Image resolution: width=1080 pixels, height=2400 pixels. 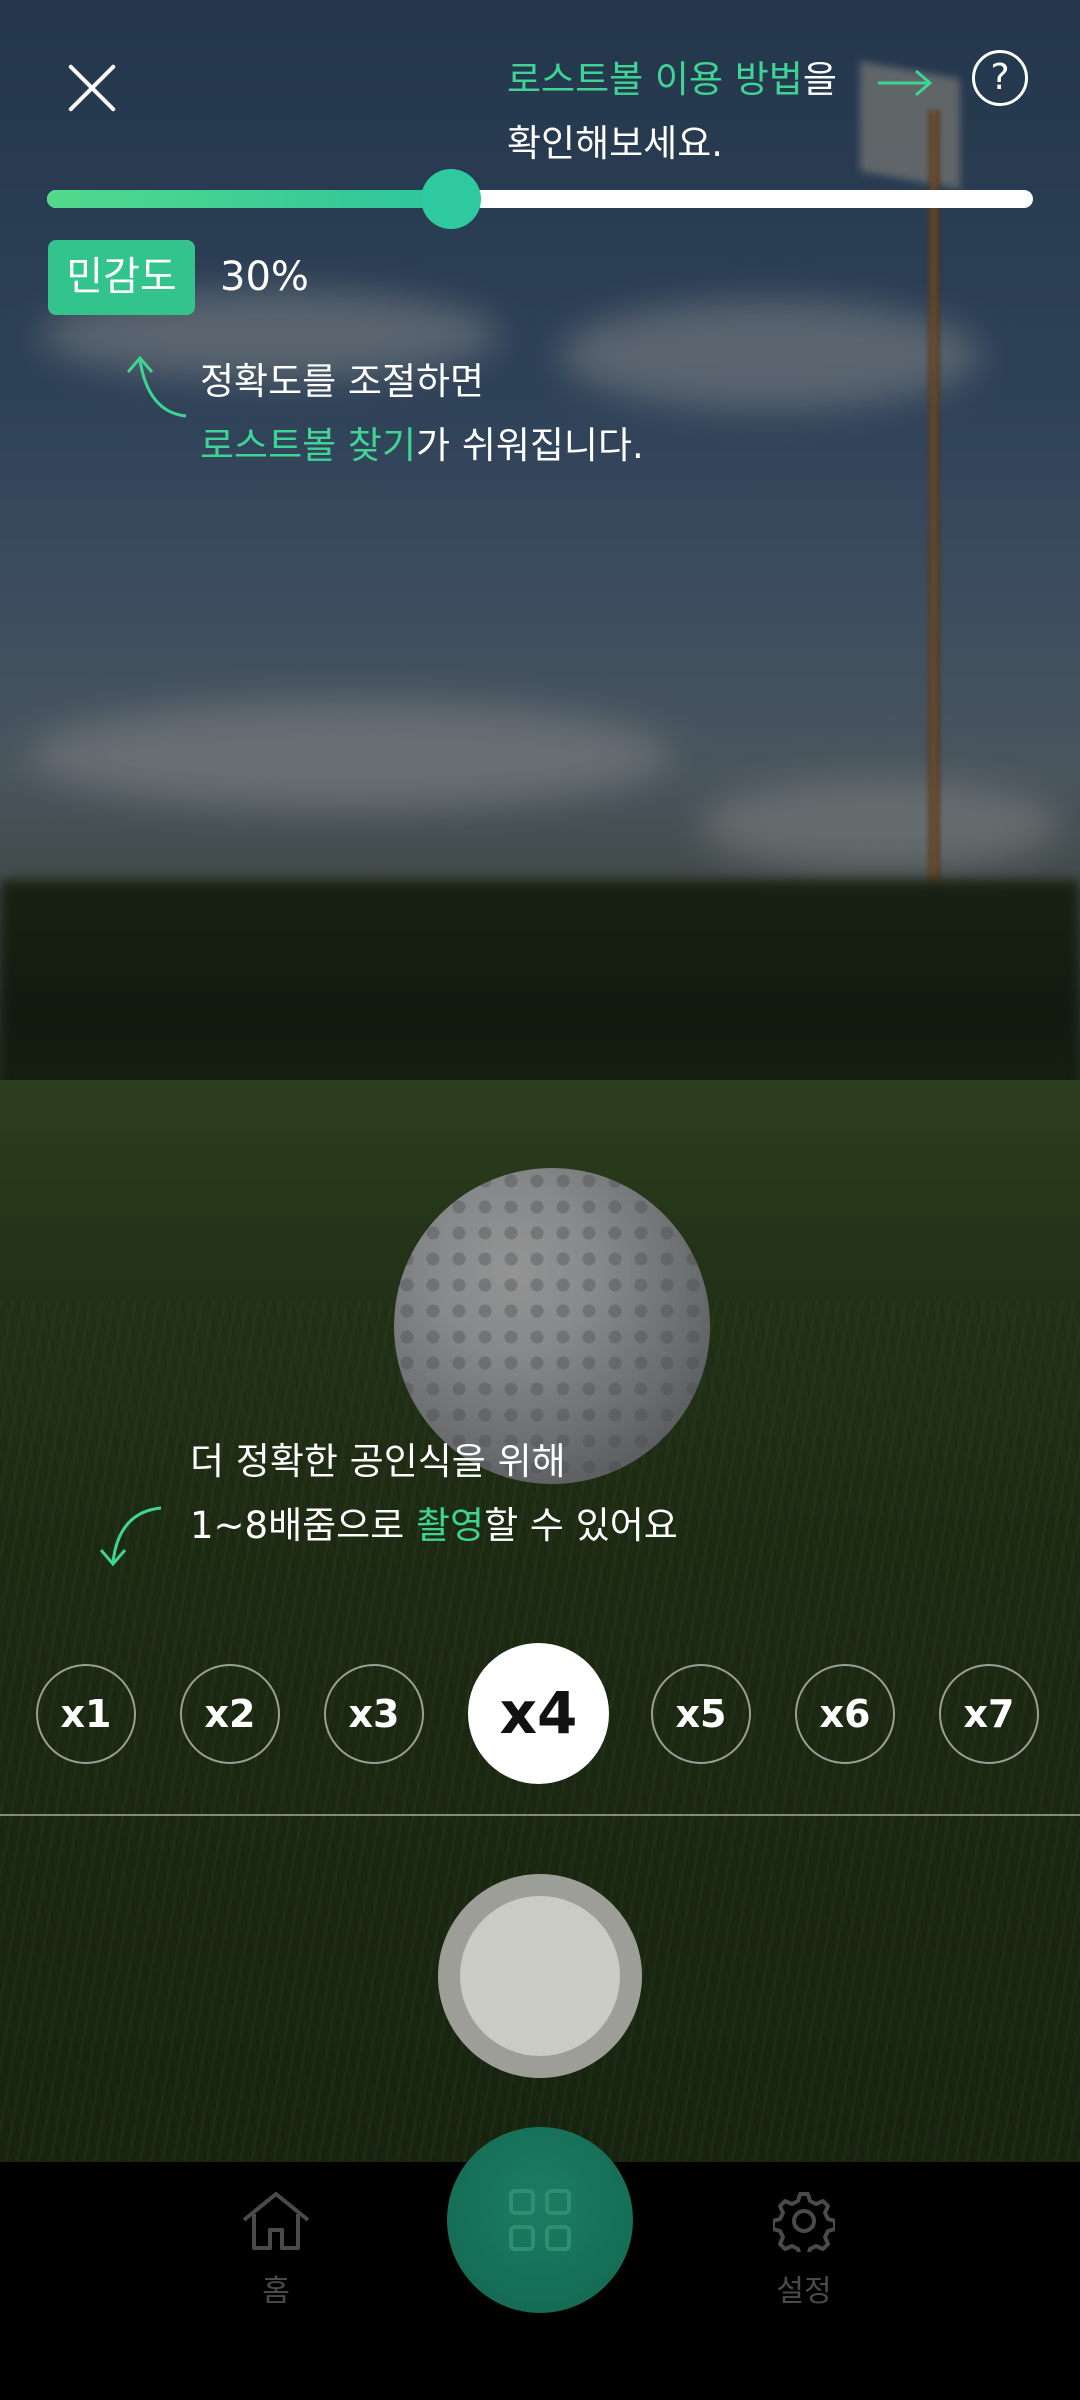 I want to click on nav-settings: 설정, so click(x=804, y=2250).